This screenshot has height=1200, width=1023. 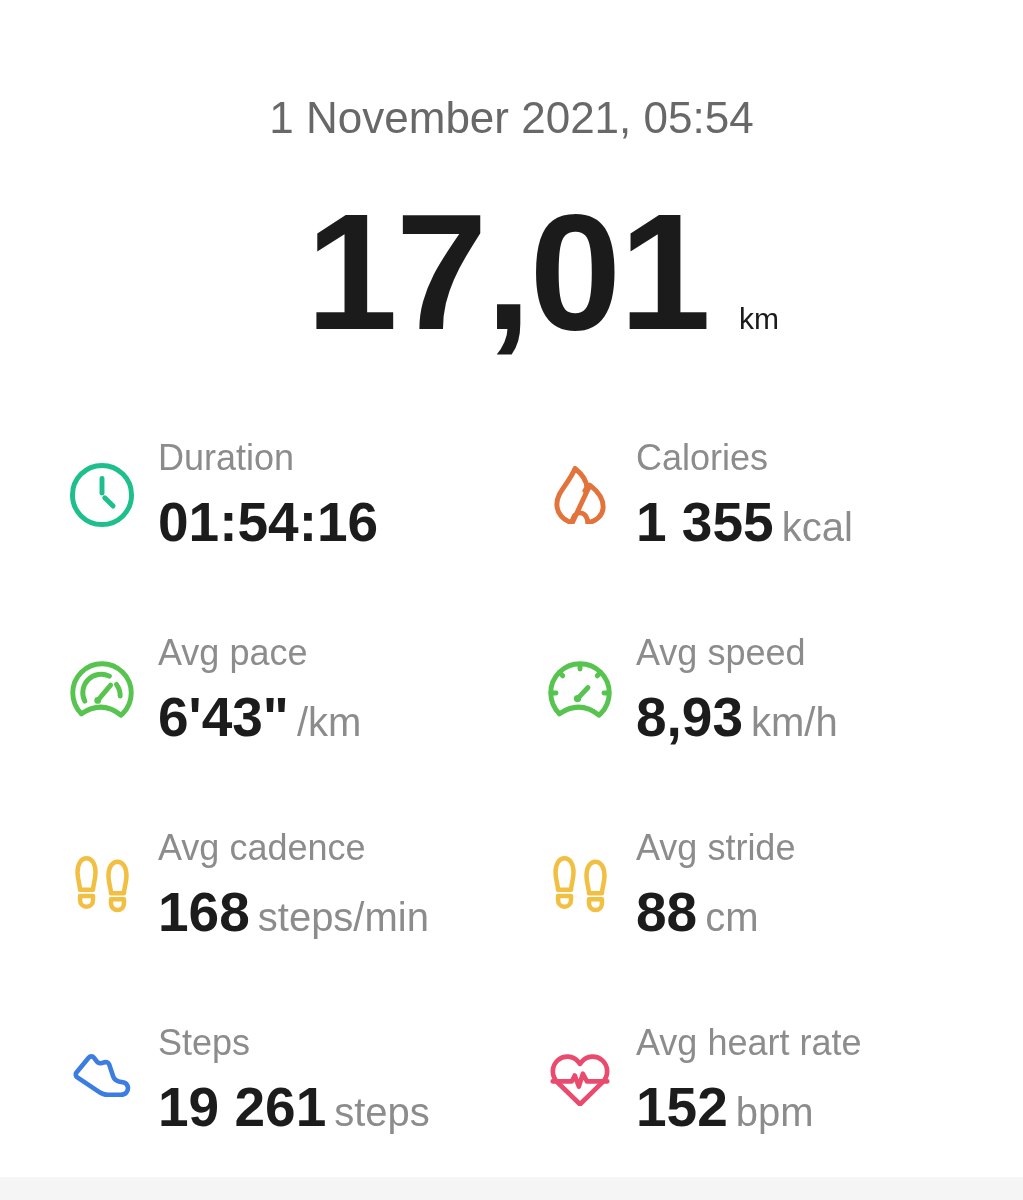 What do you see at coordinates (749, 1042) in the screenshot?
I see `stat-label: Avg heart rate` at bounding box center [749, 1042].